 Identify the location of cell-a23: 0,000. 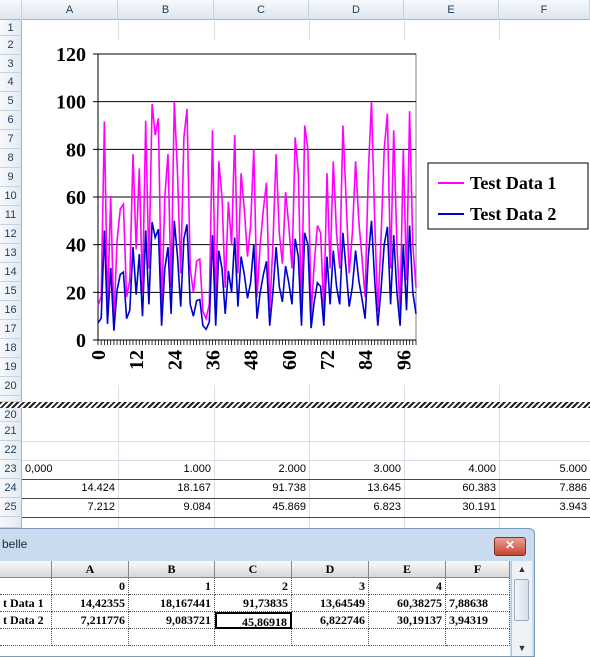
(70, 469).